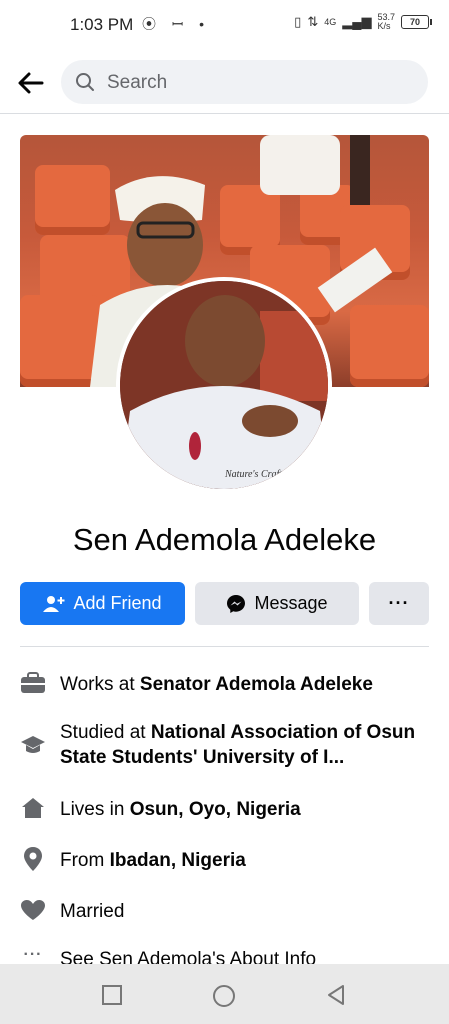  I want to click on relationship-status: Married, so click(92, 911).